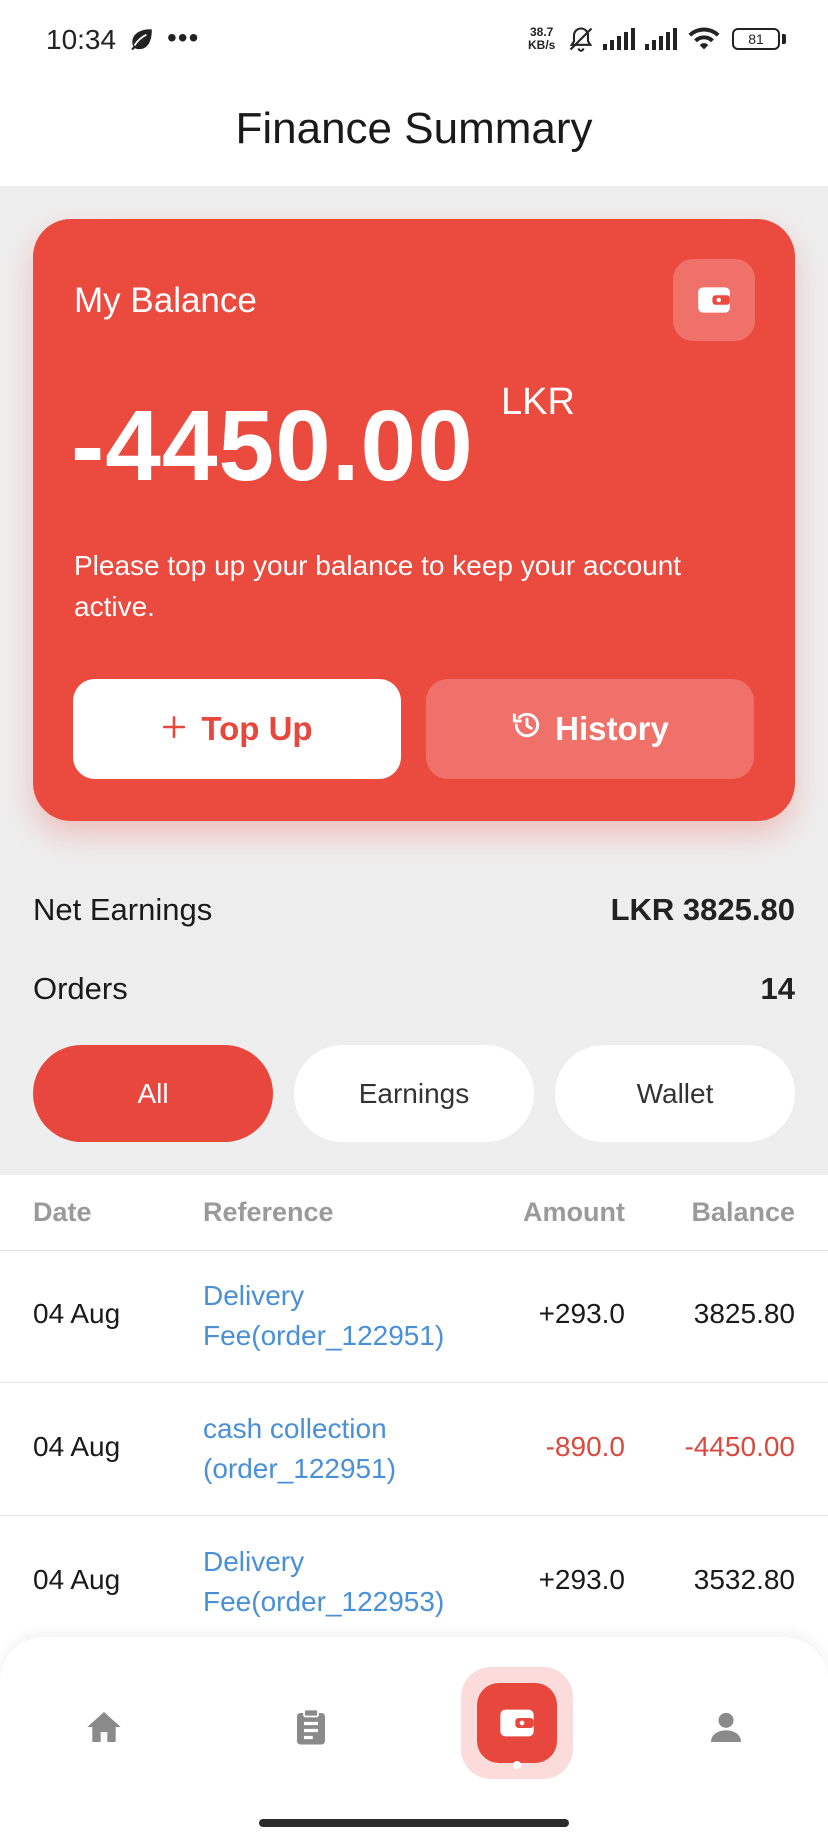 This screenshot has height=1841, width=828. I want to click on filter-chip-all: All, so click(153, 1093).